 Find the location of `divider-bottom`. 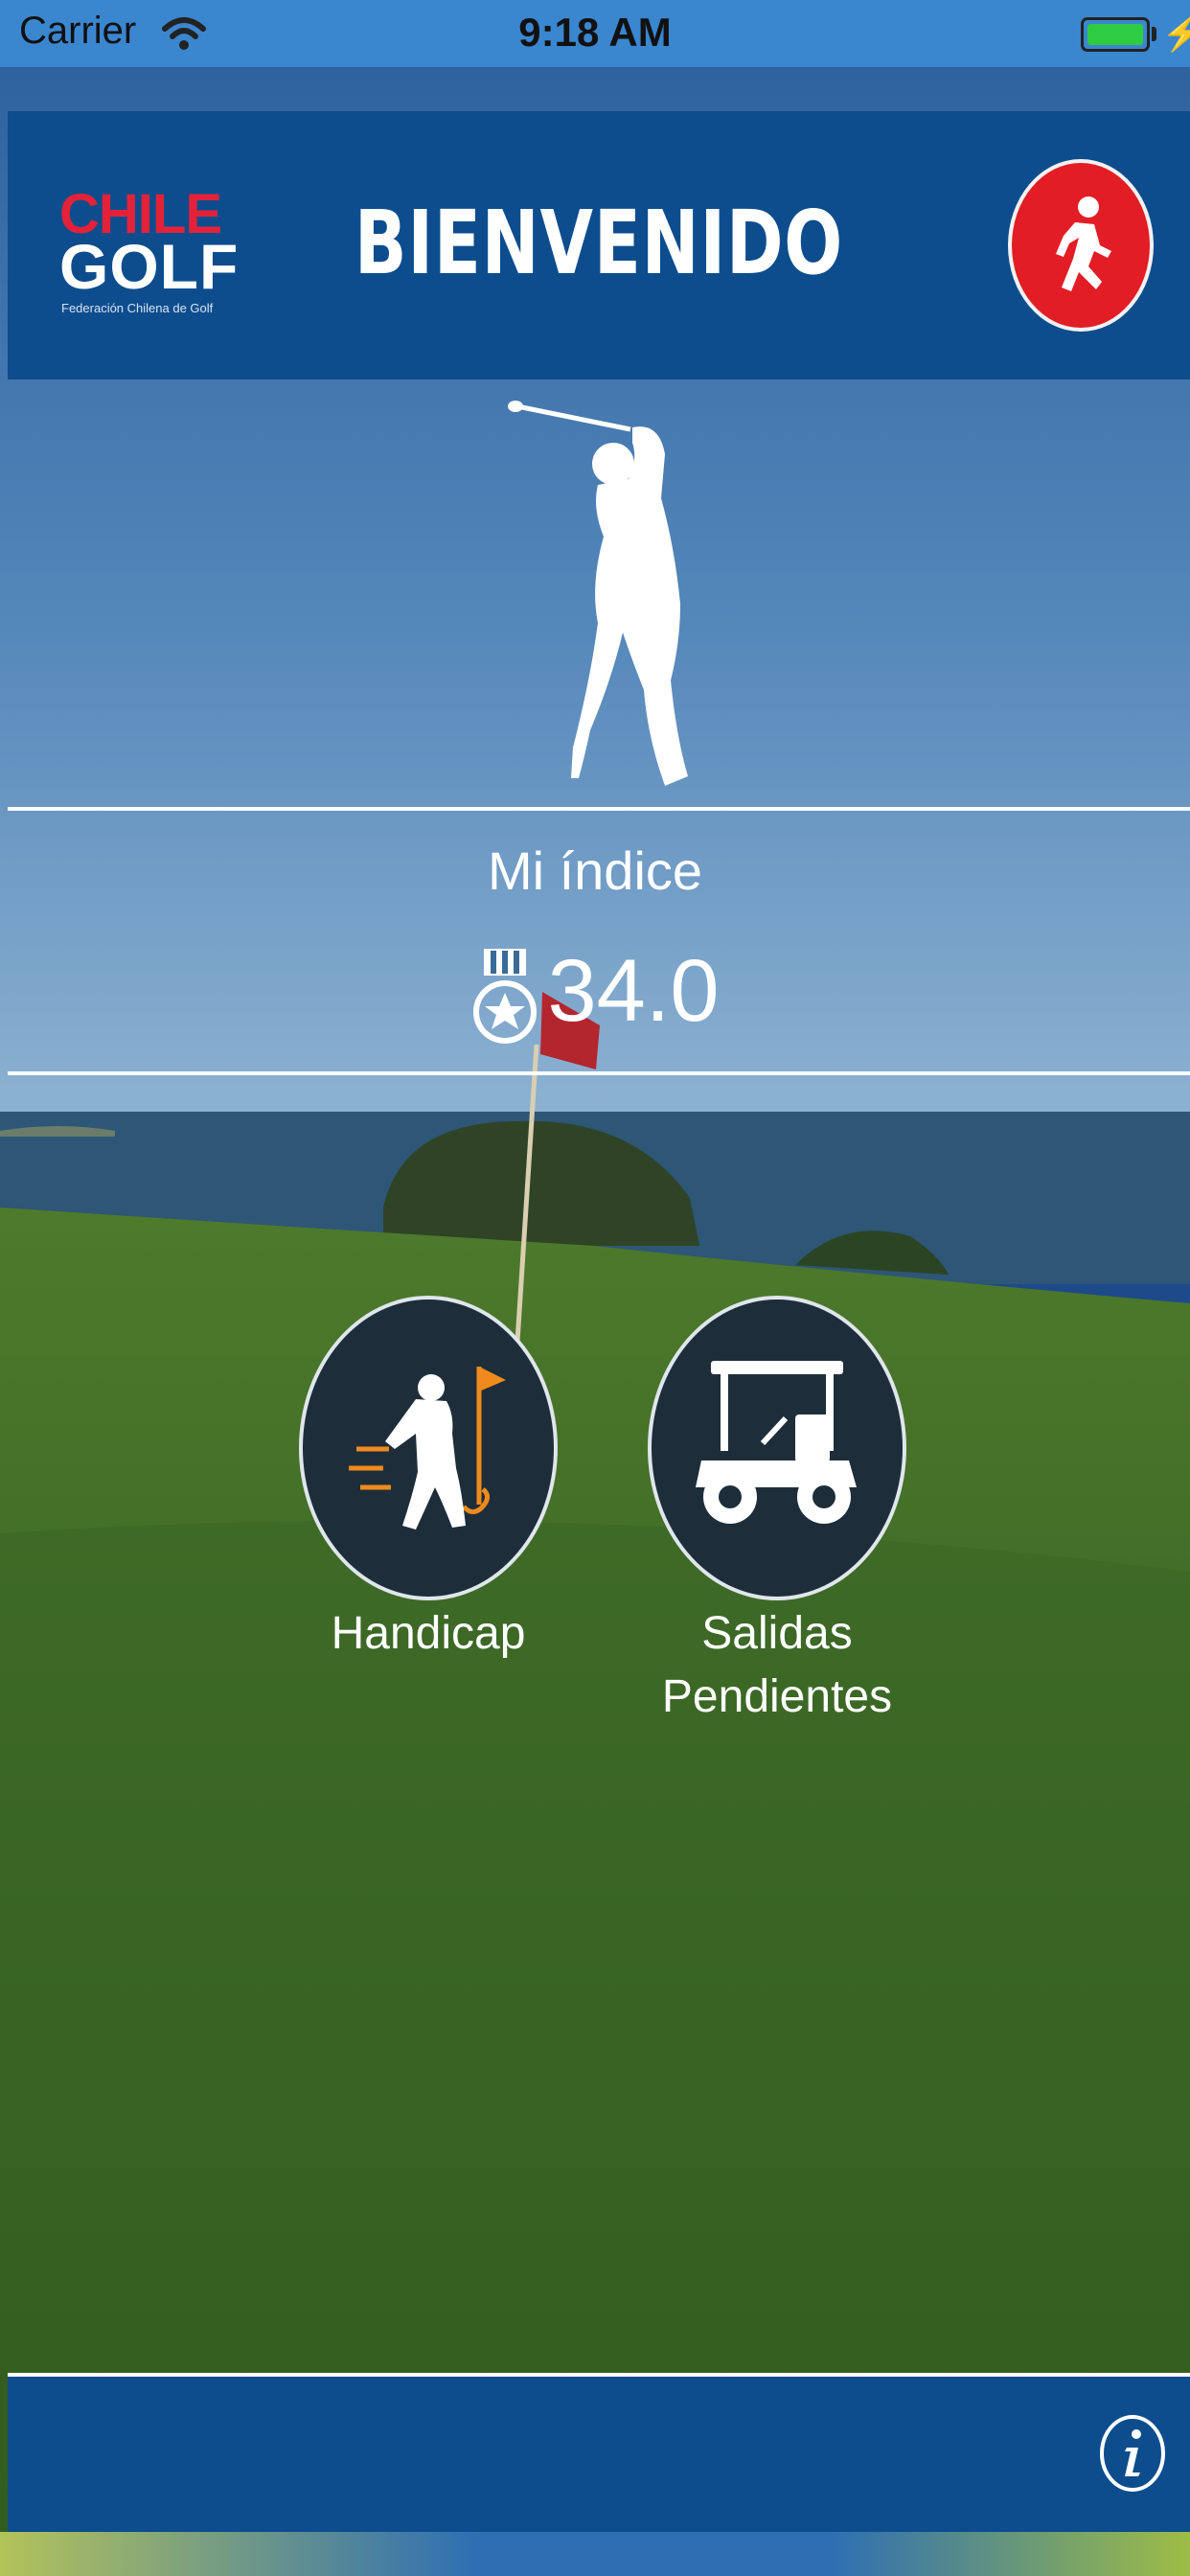

divider-bottom is located at coordinates (599, 1073).